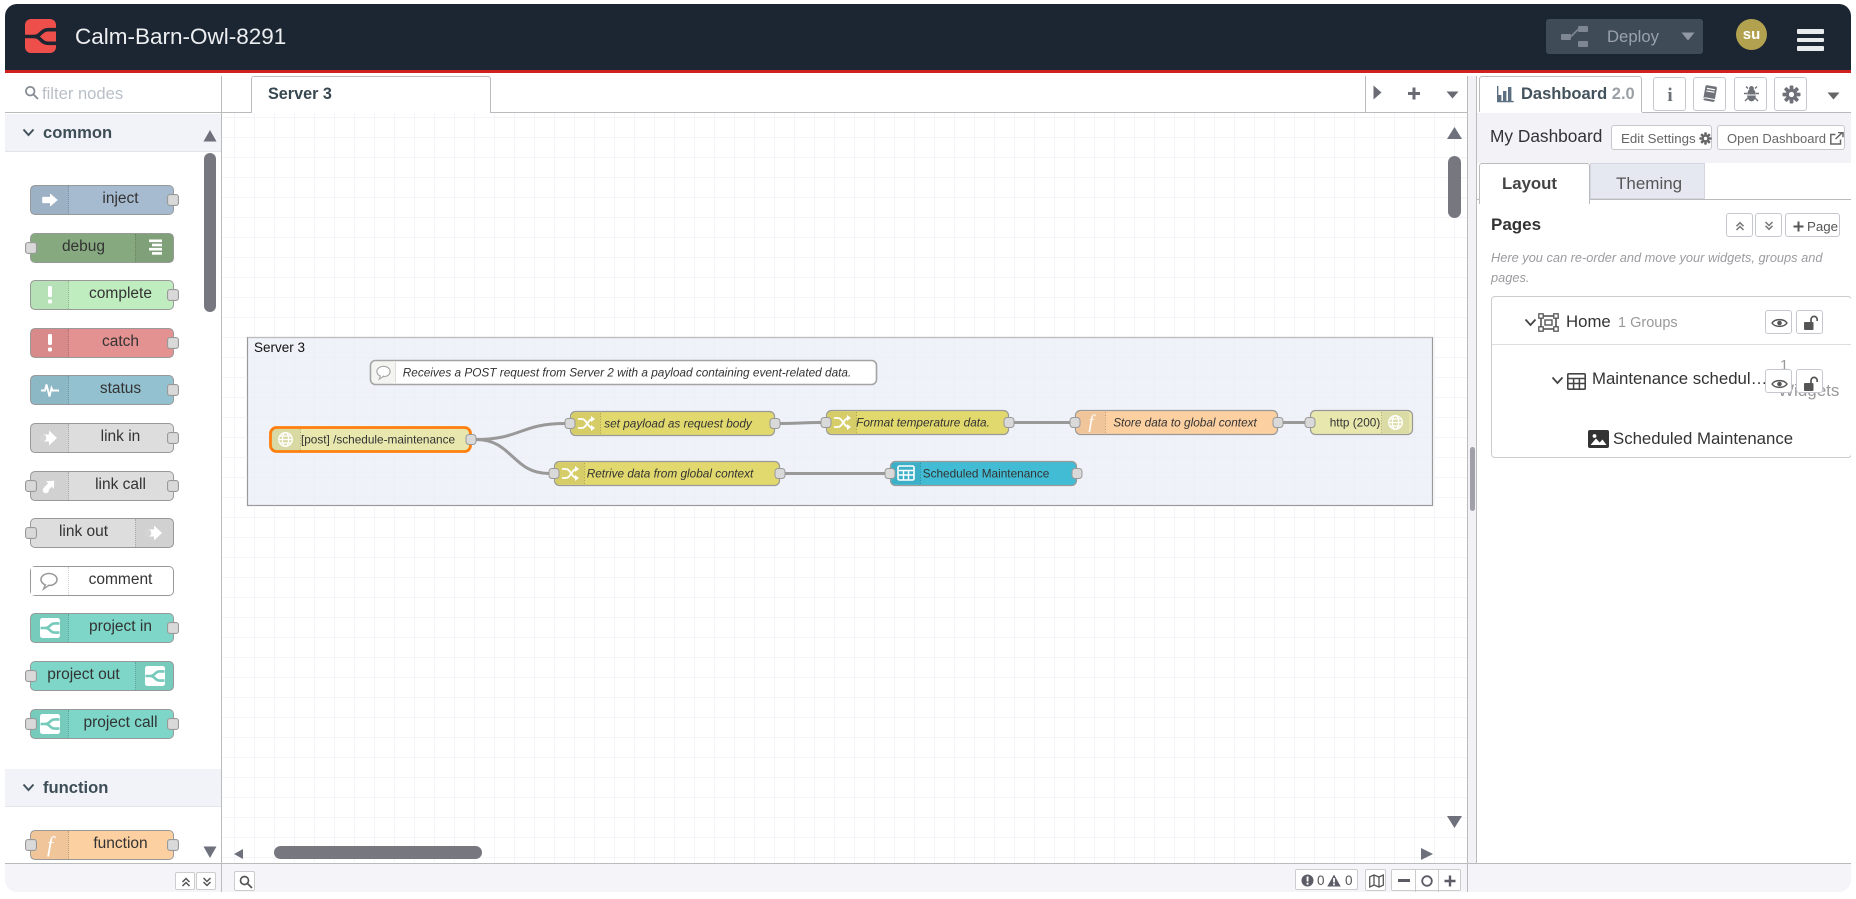 This screenshot has height=899, width=1856. What do you see at coordinates (51, 845) in the screenshot?
I see `svg-text: f` at bounding box center [51, 845].